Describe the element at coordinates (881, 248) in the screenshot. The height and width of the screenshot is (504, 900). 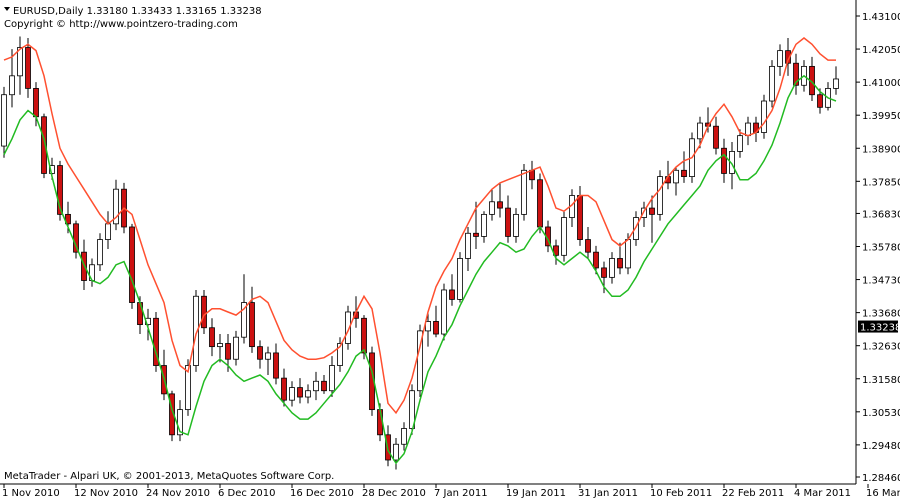
I see `y-tick-label: 1.35780` at that location.